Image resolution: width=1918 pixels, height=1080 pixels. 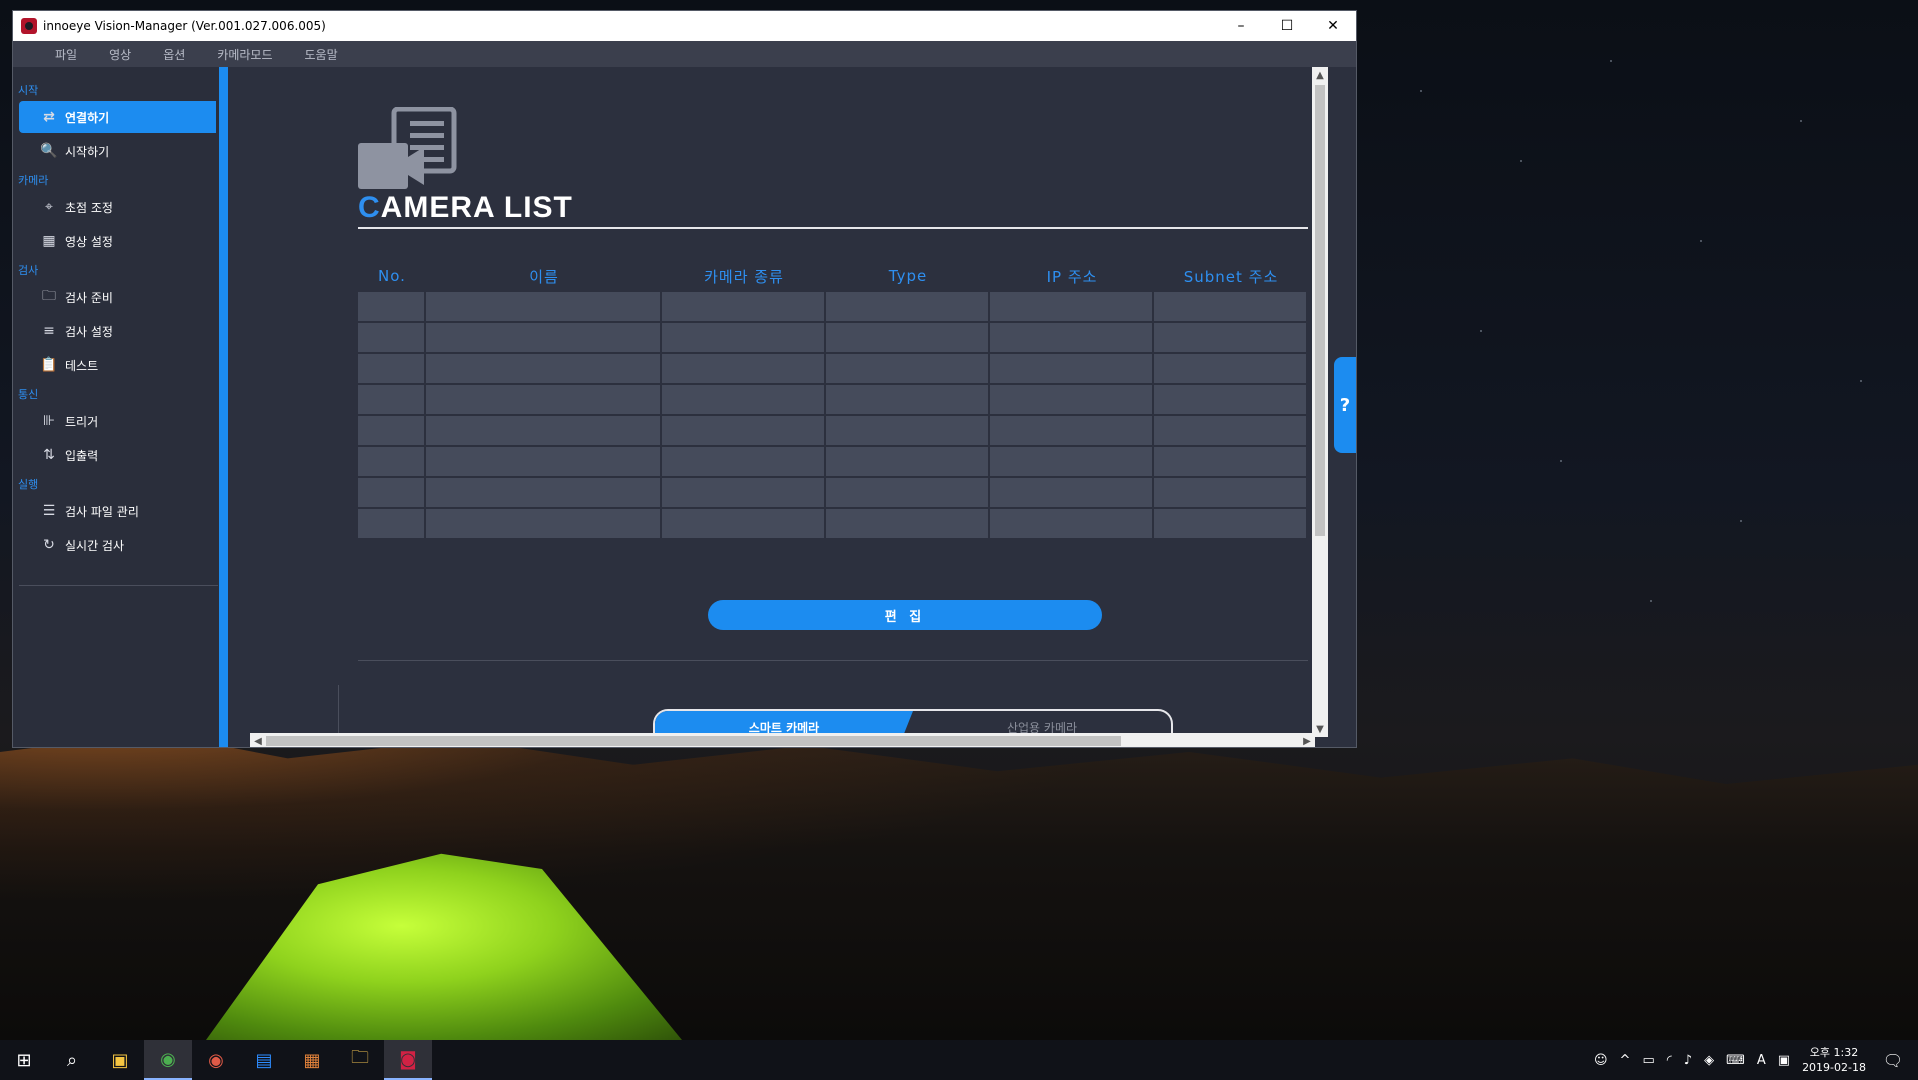 What do you see at coordinates (117, 117) in the screenshot?
I see `nav-connect: ⇄ 연결하기` at bounding box center [117, 117].